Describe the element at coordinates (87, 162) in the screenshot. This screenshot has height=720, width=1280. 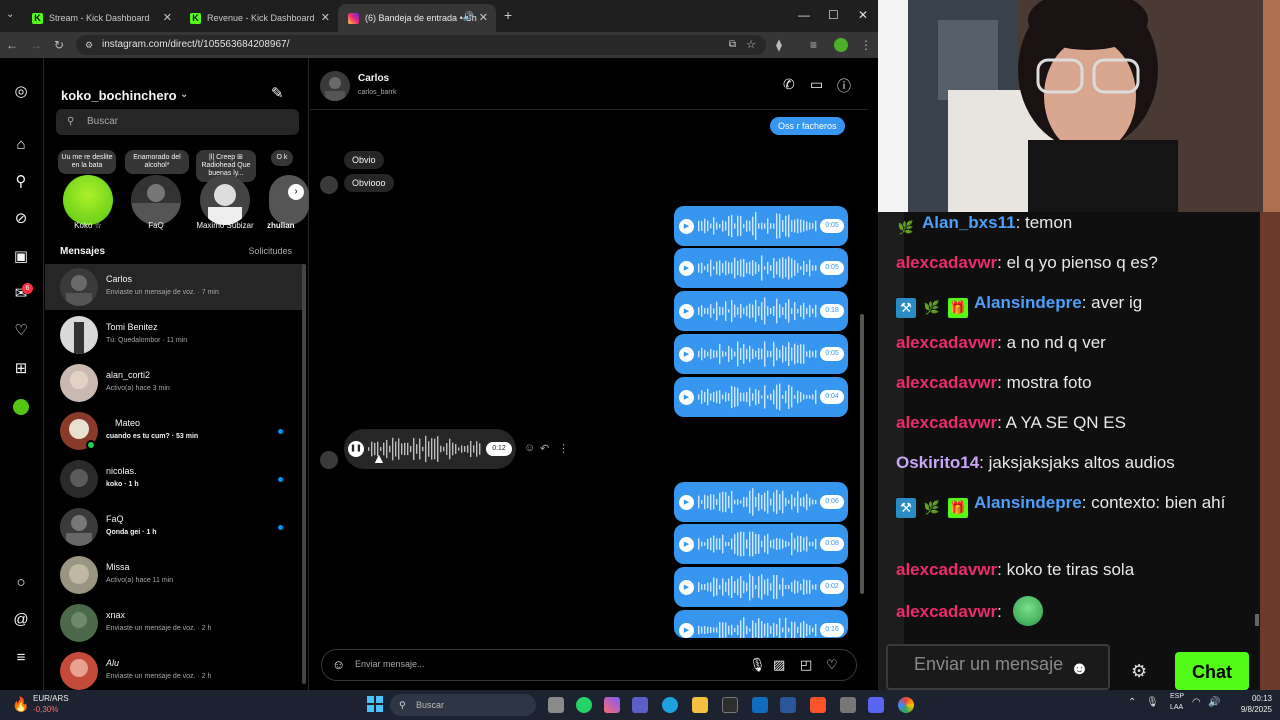
I see `note-bubble: Uu me re deslite en la bata` at that location.